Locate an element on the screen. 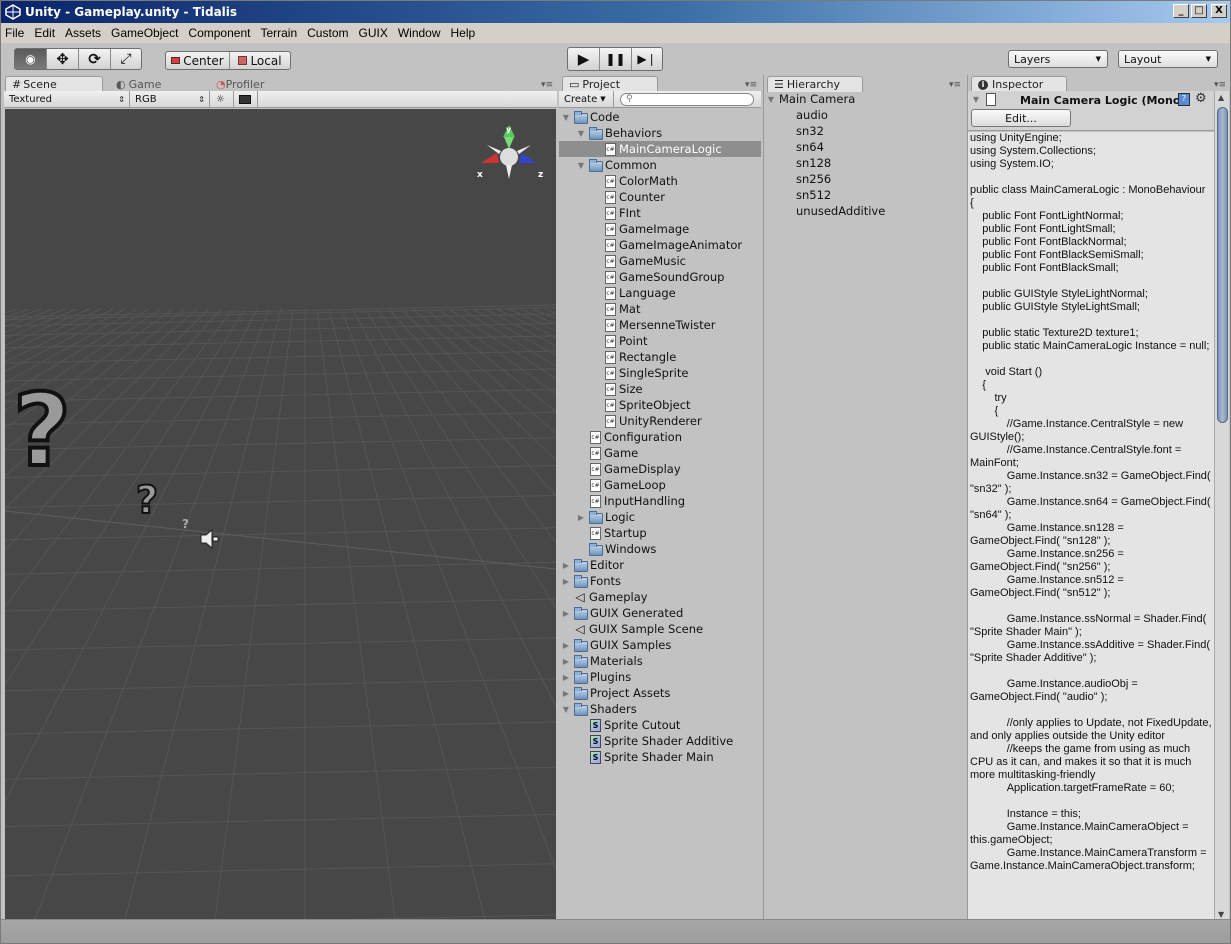 This screenshot has width=1231, height=944. project-item: ◁ GUIX Sample Scene is located at coordinates (660, 629).